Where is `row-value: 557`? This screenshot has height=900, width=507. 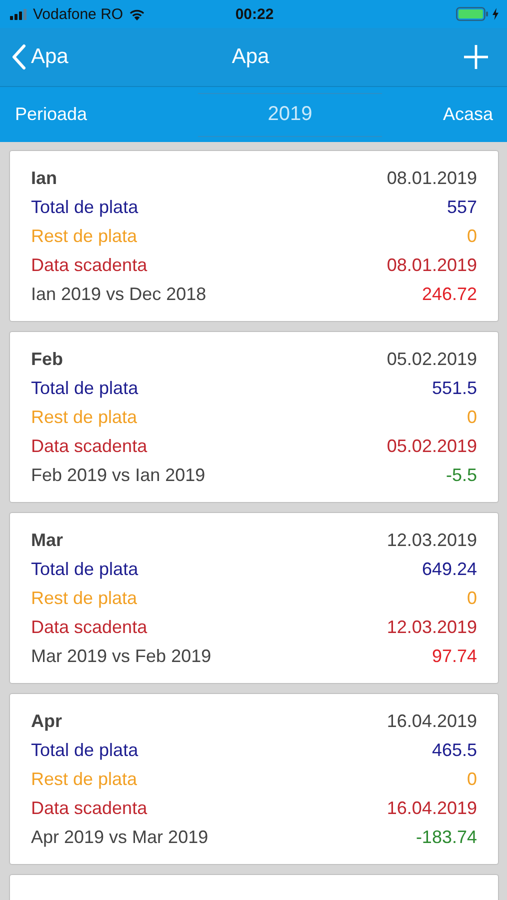 row-value: 557 is located at coordinates (461, 207).